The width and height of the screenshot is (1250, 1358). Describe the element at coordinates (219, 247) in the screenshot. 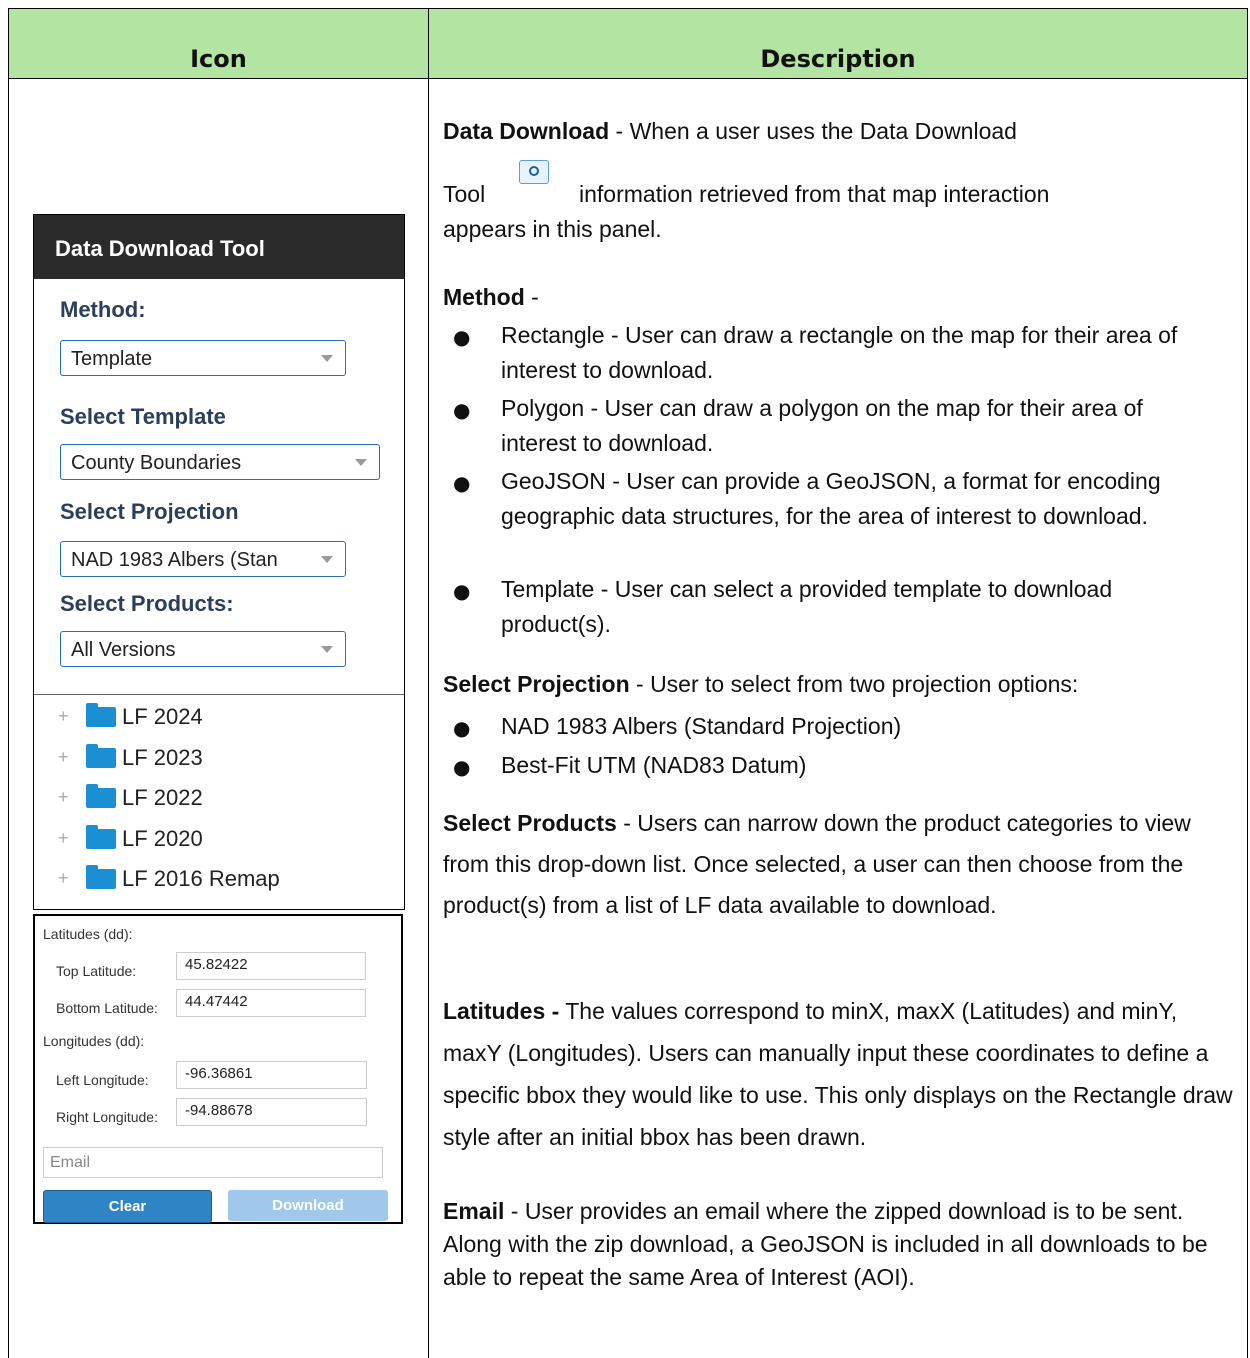

I see `panel-title: Data Download Tool` at that location.